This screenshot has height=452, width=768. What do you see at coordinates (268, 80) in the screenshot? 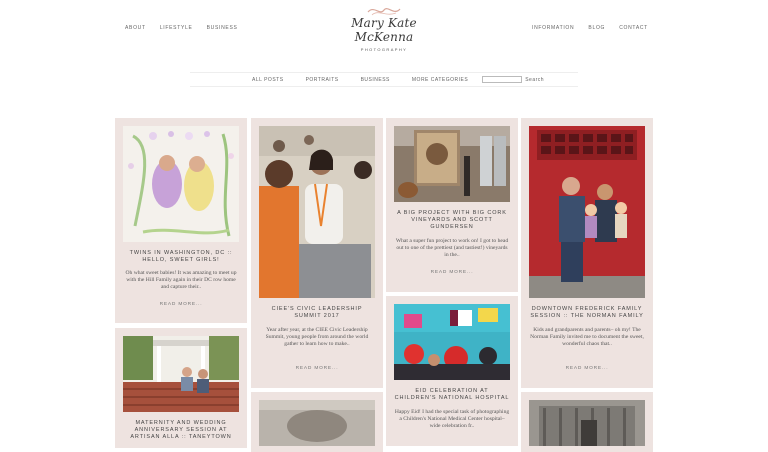
I see `category-all-posts: ALL POSTS` at bounding box center [268, 80].